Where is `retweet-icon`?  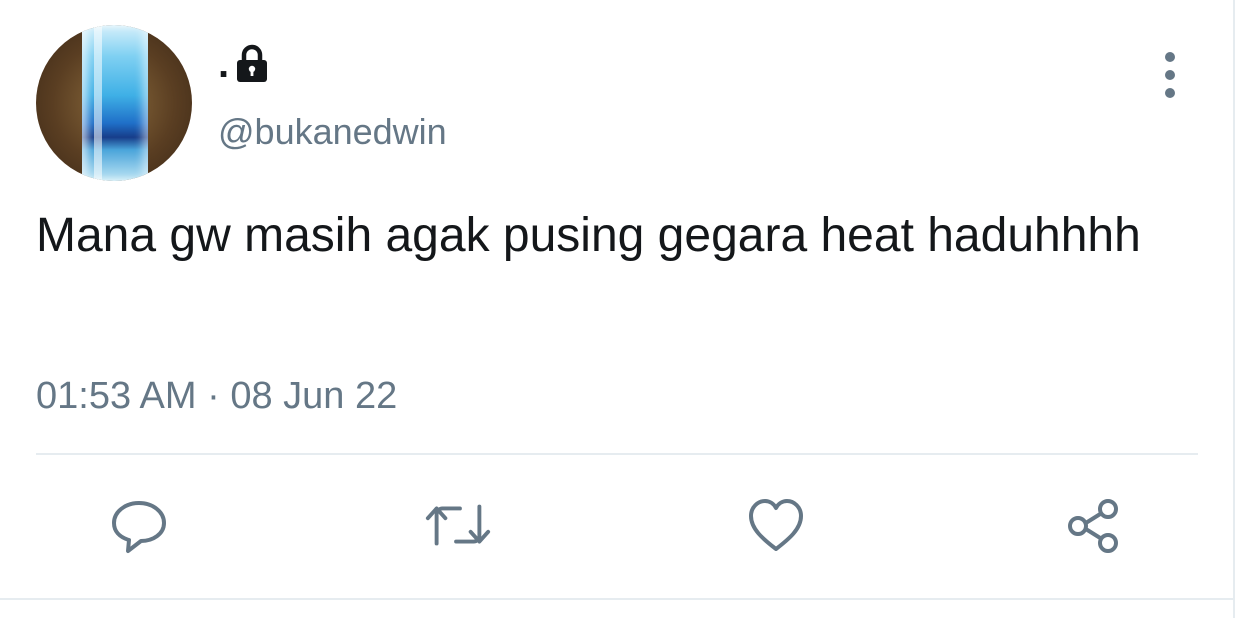
retweet-icon is located at coordinates (458, 525).